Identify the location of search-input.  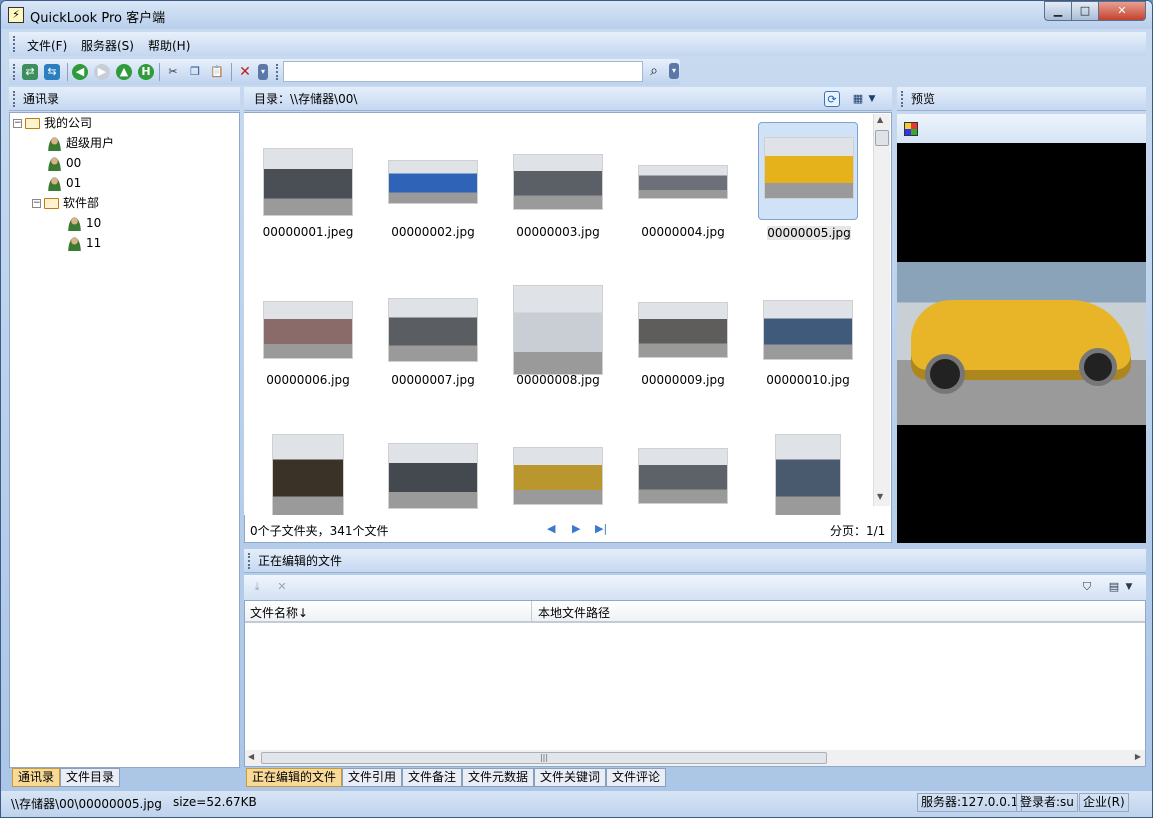
(463, 71).